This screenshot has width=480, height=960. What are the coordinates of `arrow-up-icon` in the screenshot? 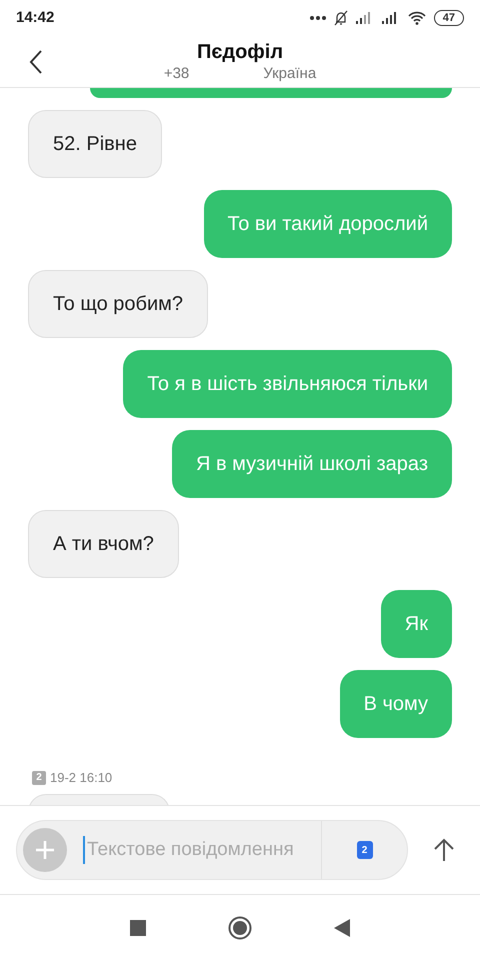 It's located at (444, 850).